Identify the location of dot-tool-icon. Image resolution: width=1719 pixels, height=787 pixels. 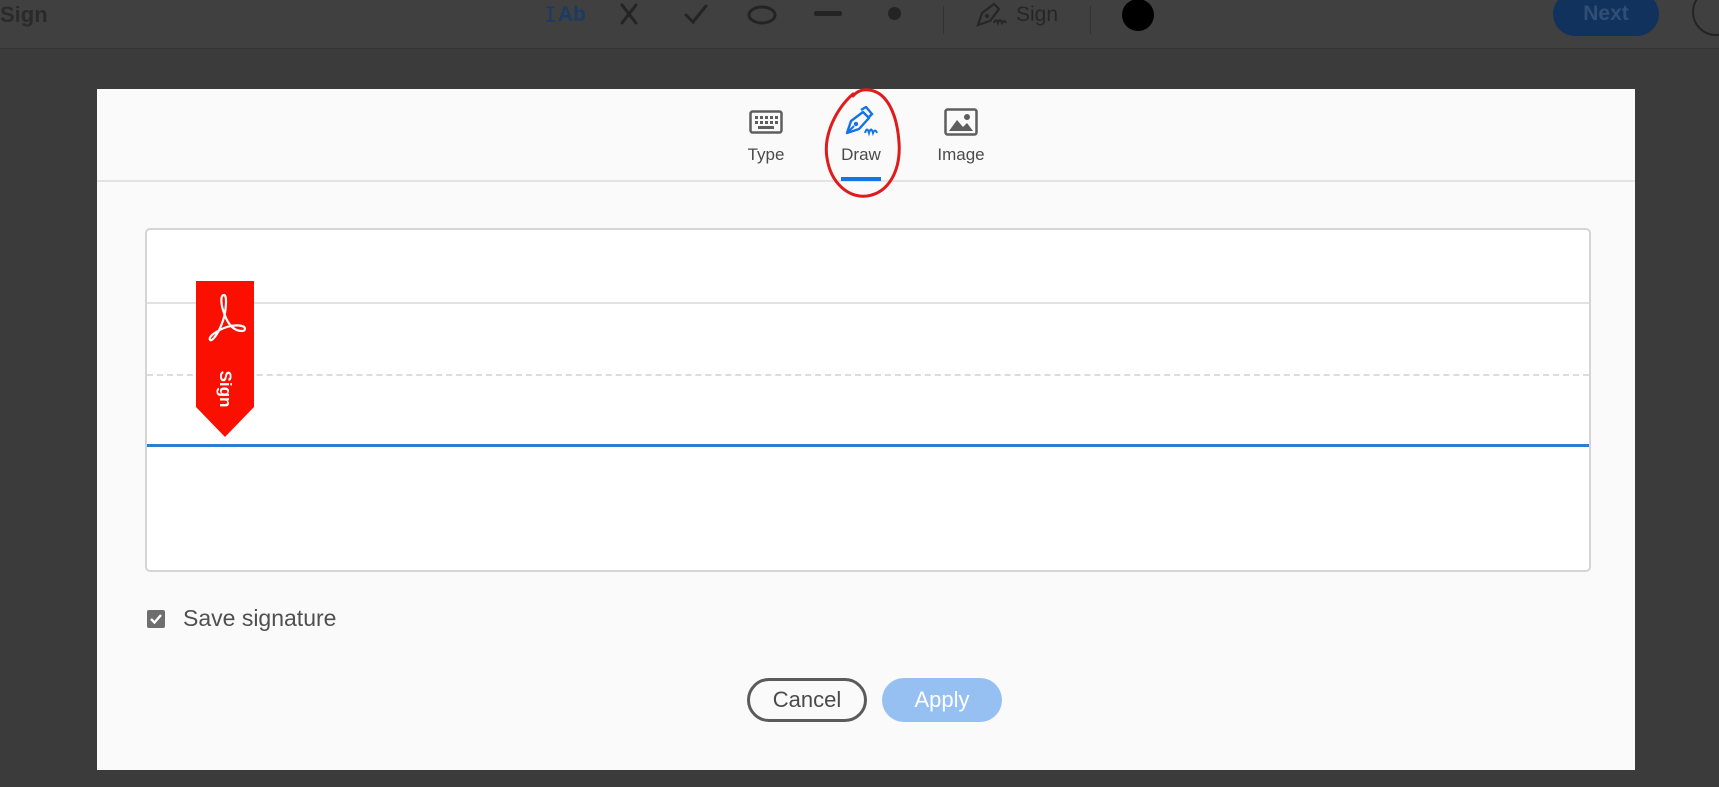
(894, 13).